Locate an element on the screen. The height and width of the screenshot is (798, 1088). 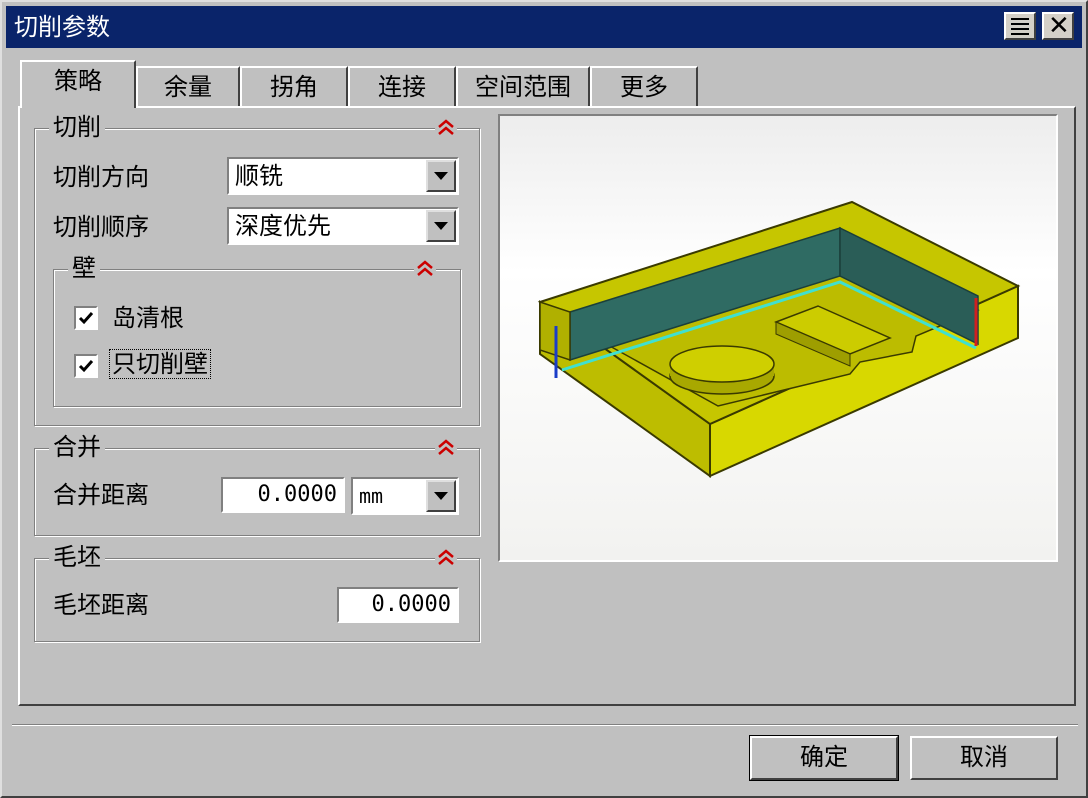
tab-label: 空间范围 is located at coordinates (523, 87).